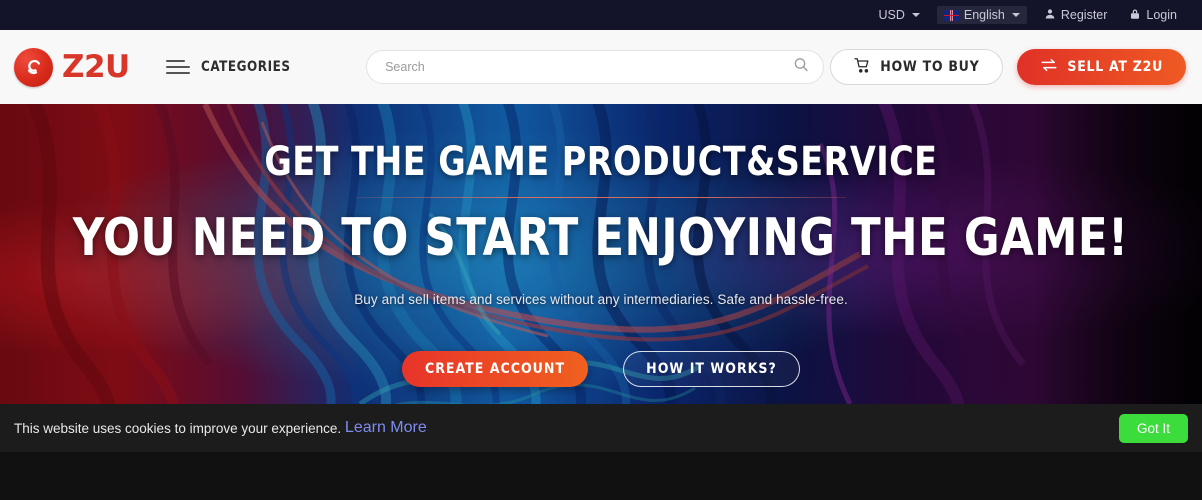 The height and width of the screenshot is (500, 1202). I want to click on z2u-logo-icon, so click(33, 67).